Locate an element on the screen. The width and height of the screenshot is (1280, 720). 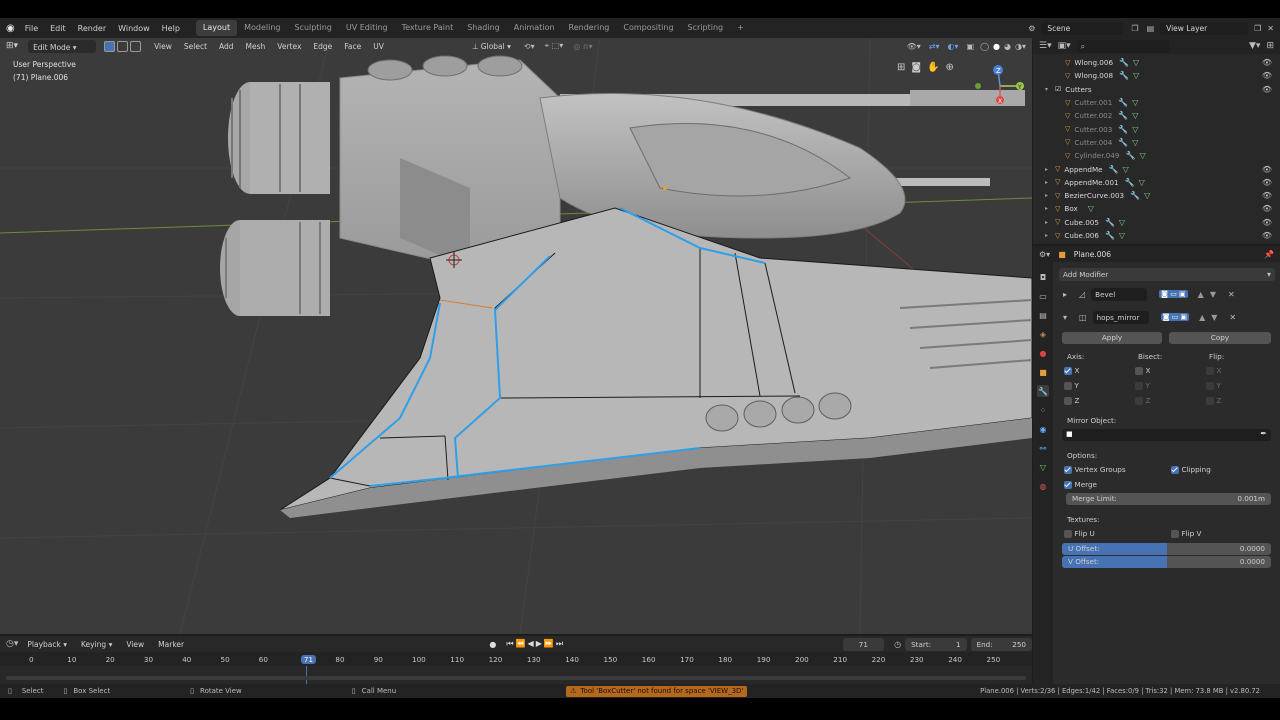
particles-tab-icon: ⁘ is located at coordinates (1043, 410).